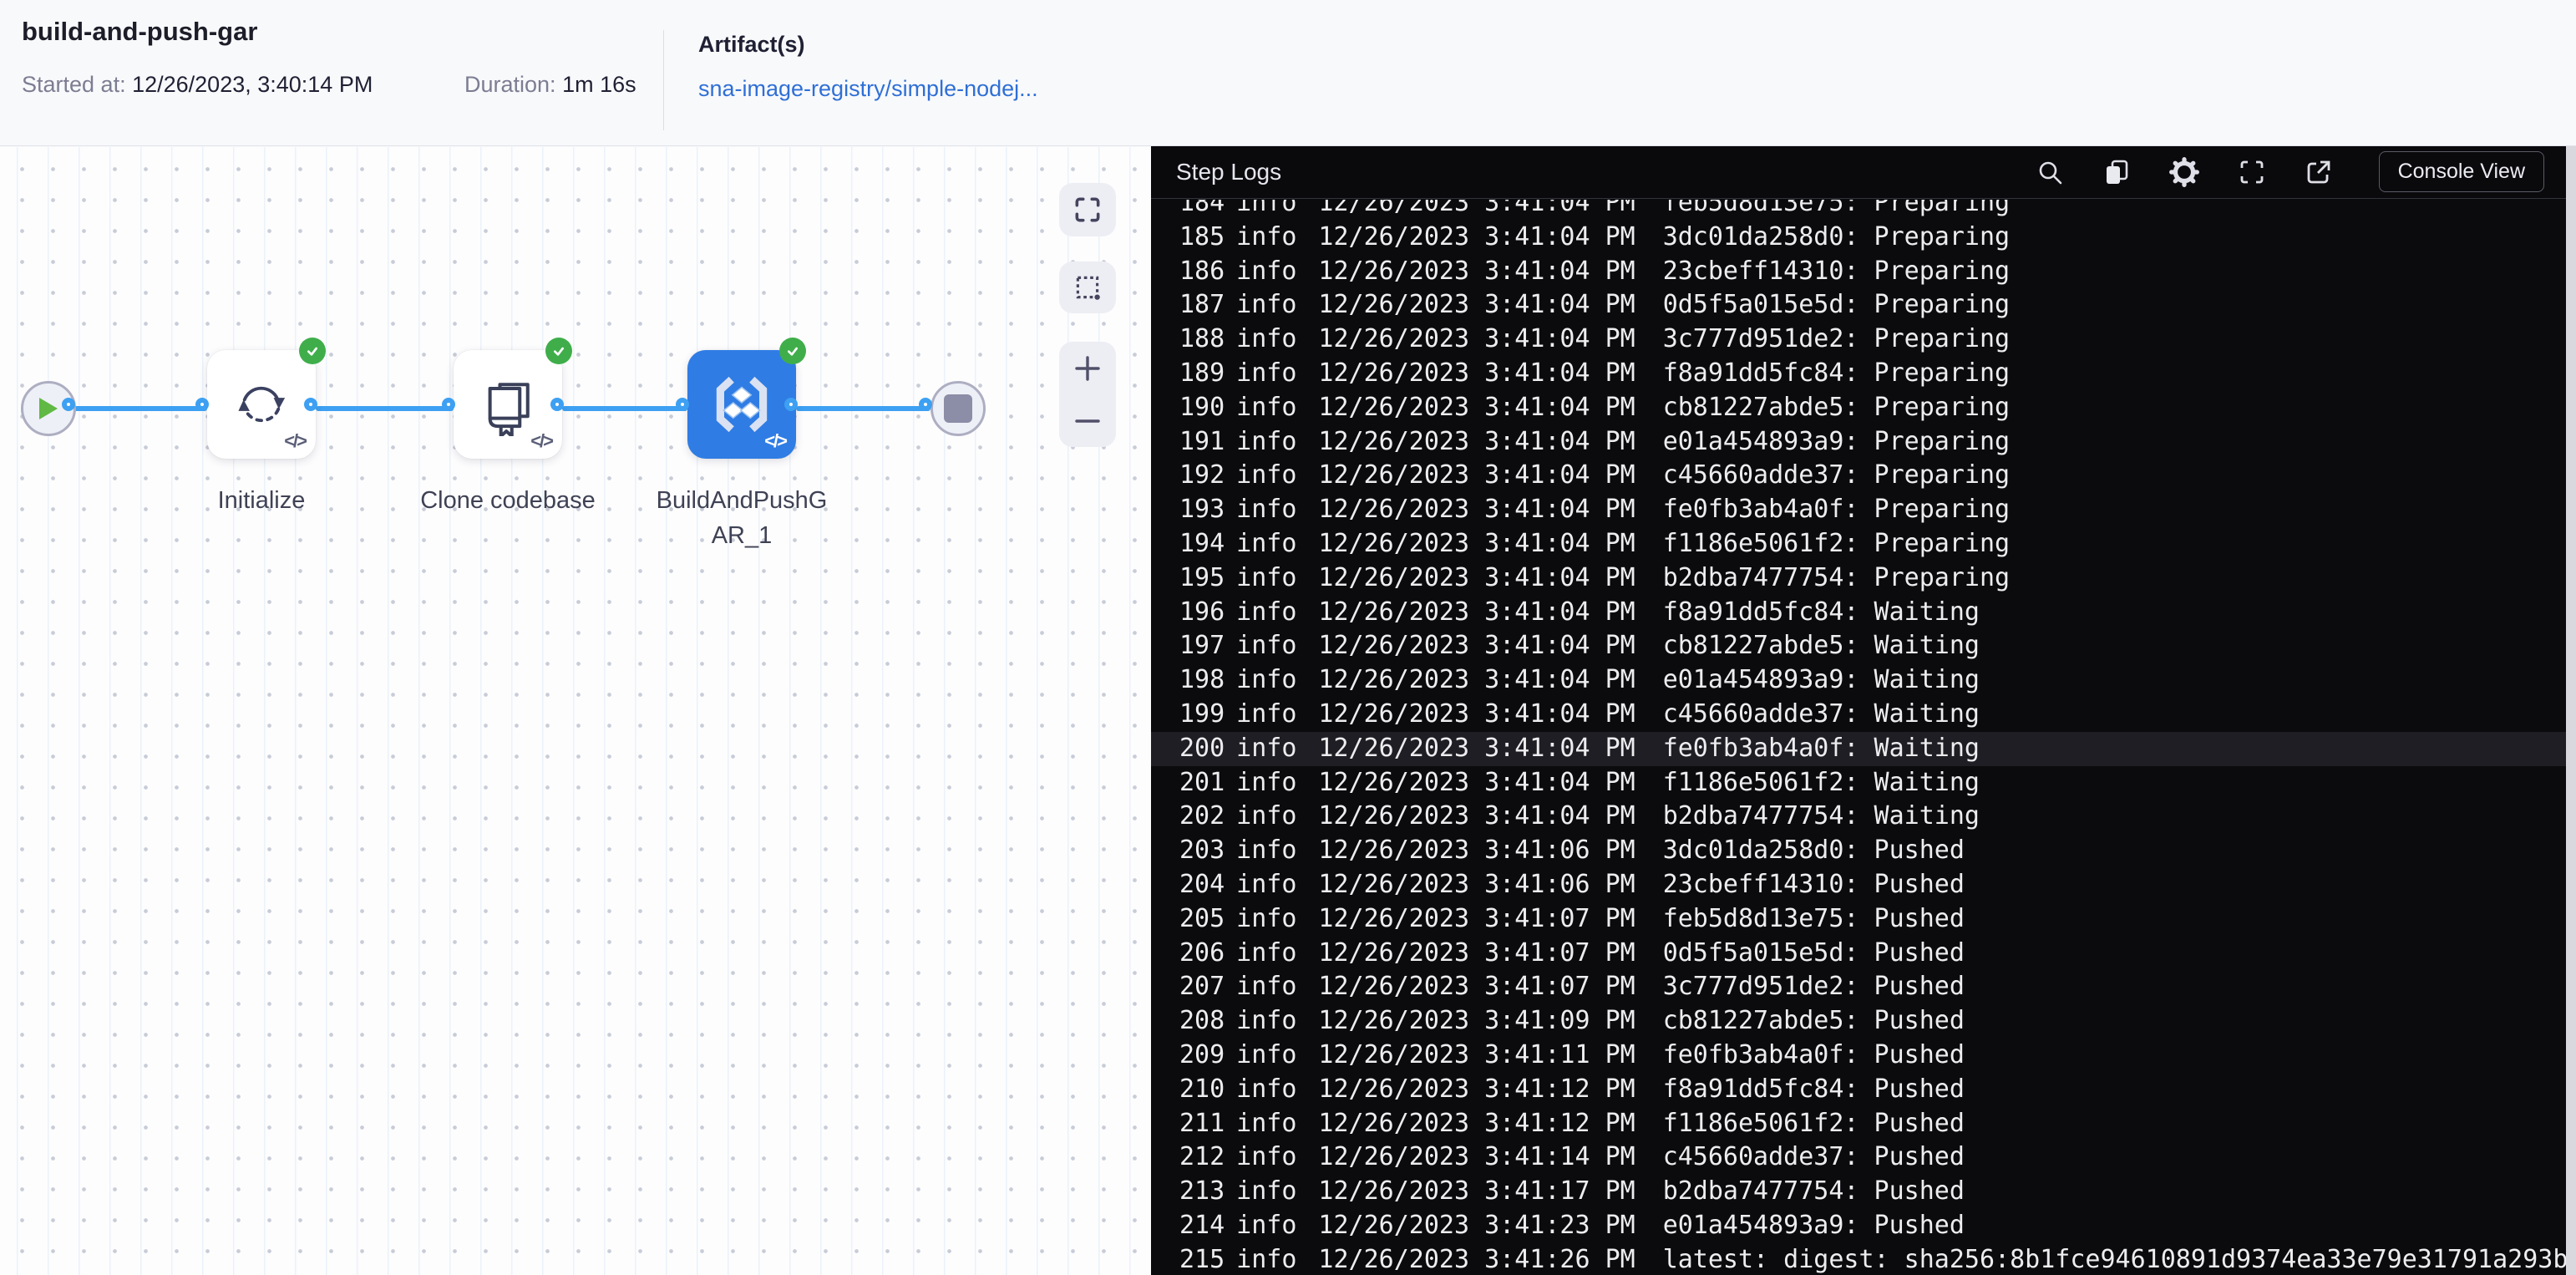  I want to click on log-num: 208, so click(1202, 1021).